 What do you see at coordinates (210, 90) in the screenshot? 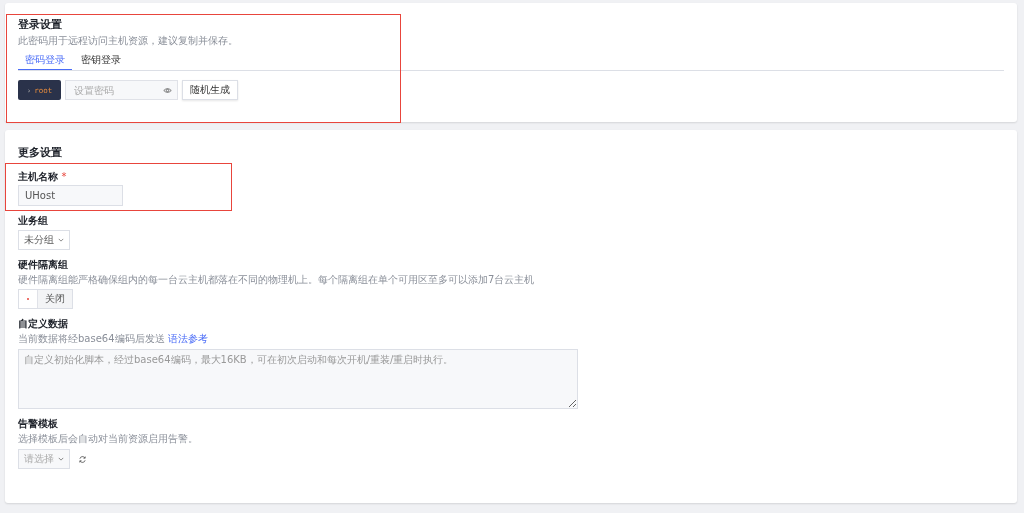
I see `generate-button: 随机生成` at bounding box center [210, 90].